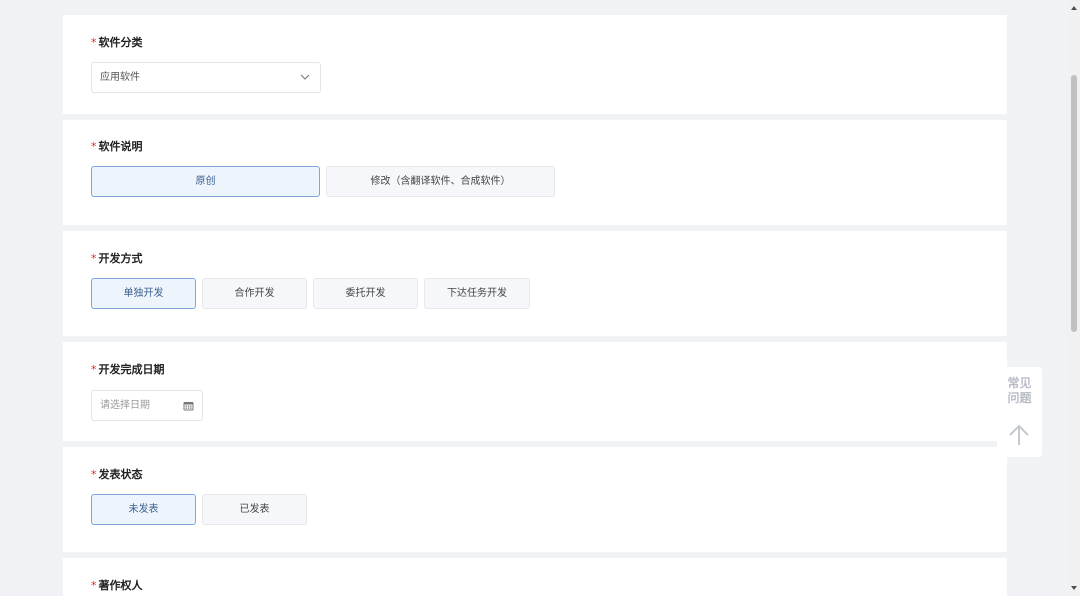 The image size is (1080, 596). Describe the element at coordinates (440, 181) in the screenshot. I see `option-modified: 修改（含翻译软件、合成软件）` at that location.